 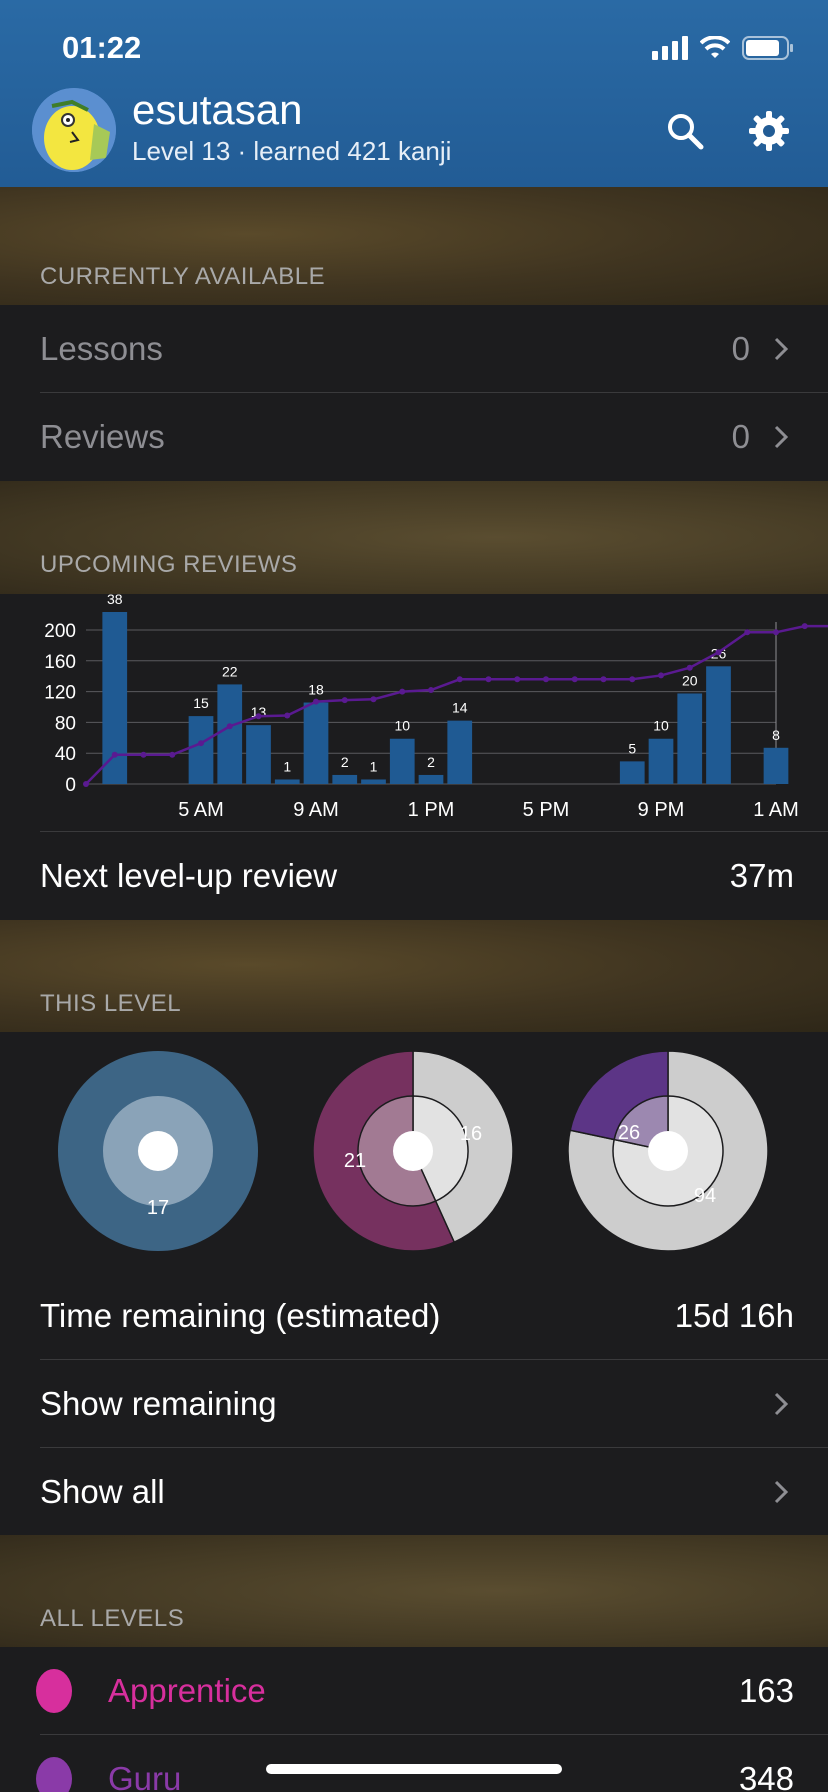 I want to click on x-tick-label: 9 AM, so click(x=316, y=810).